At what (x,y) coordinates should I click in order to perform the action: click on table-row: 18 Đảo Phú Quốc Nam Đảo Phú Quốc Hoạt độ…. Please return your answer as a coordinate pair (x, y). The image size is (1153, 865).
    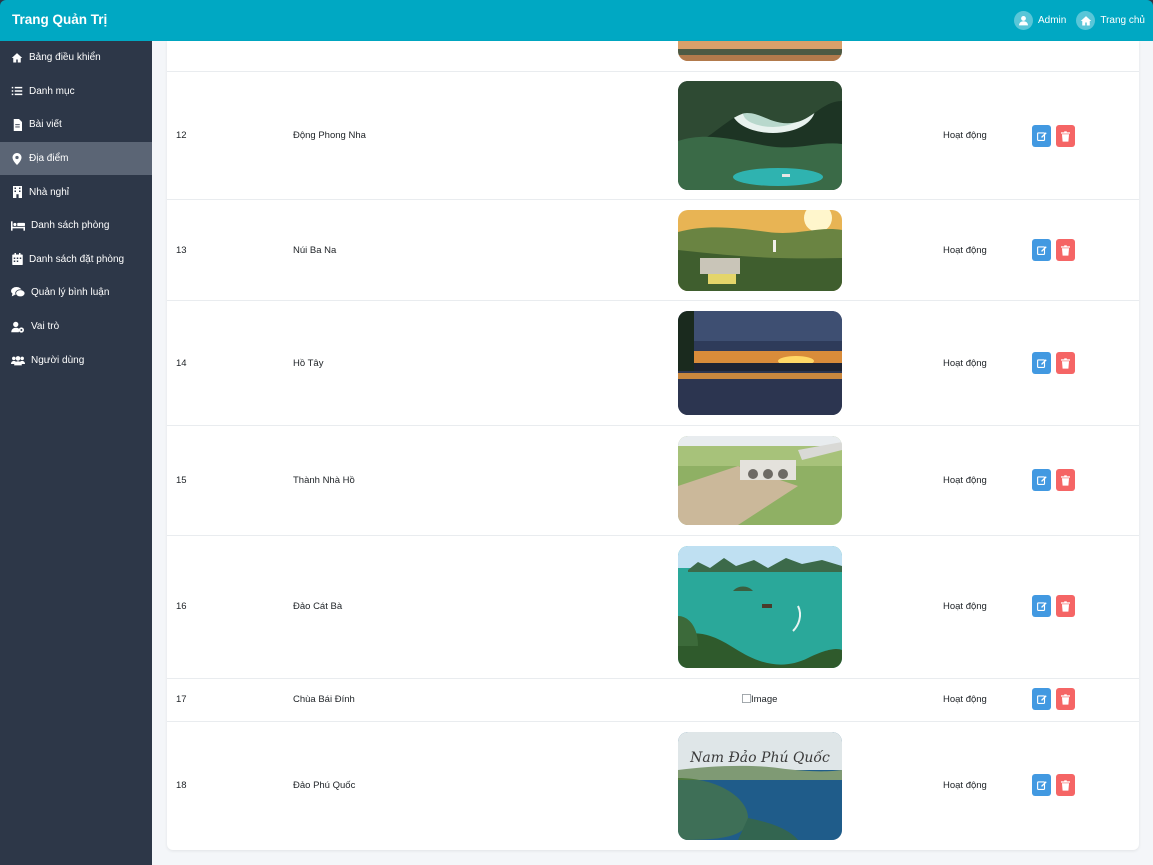
    Looking at the image, I should click on (653, 786).